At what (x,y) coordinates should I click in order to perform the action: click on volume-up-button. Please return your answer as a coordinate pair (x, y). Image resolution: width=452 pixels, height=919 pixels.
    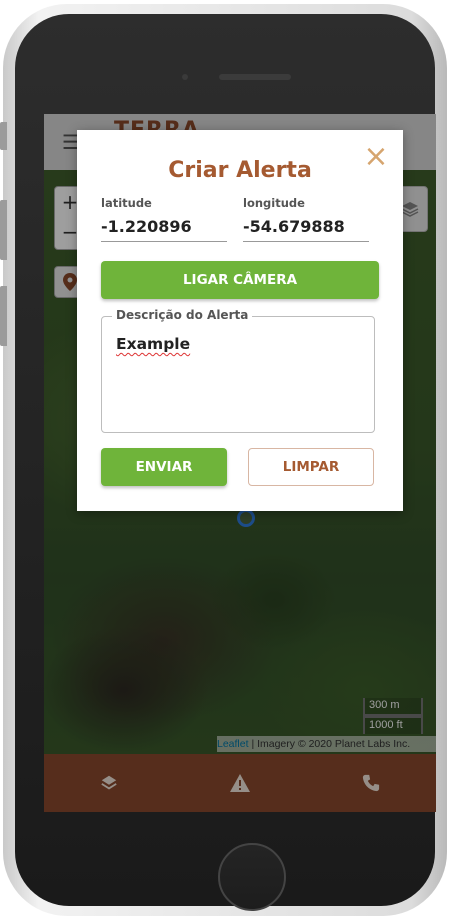
    Looking at the image, I should click on (3, 230).